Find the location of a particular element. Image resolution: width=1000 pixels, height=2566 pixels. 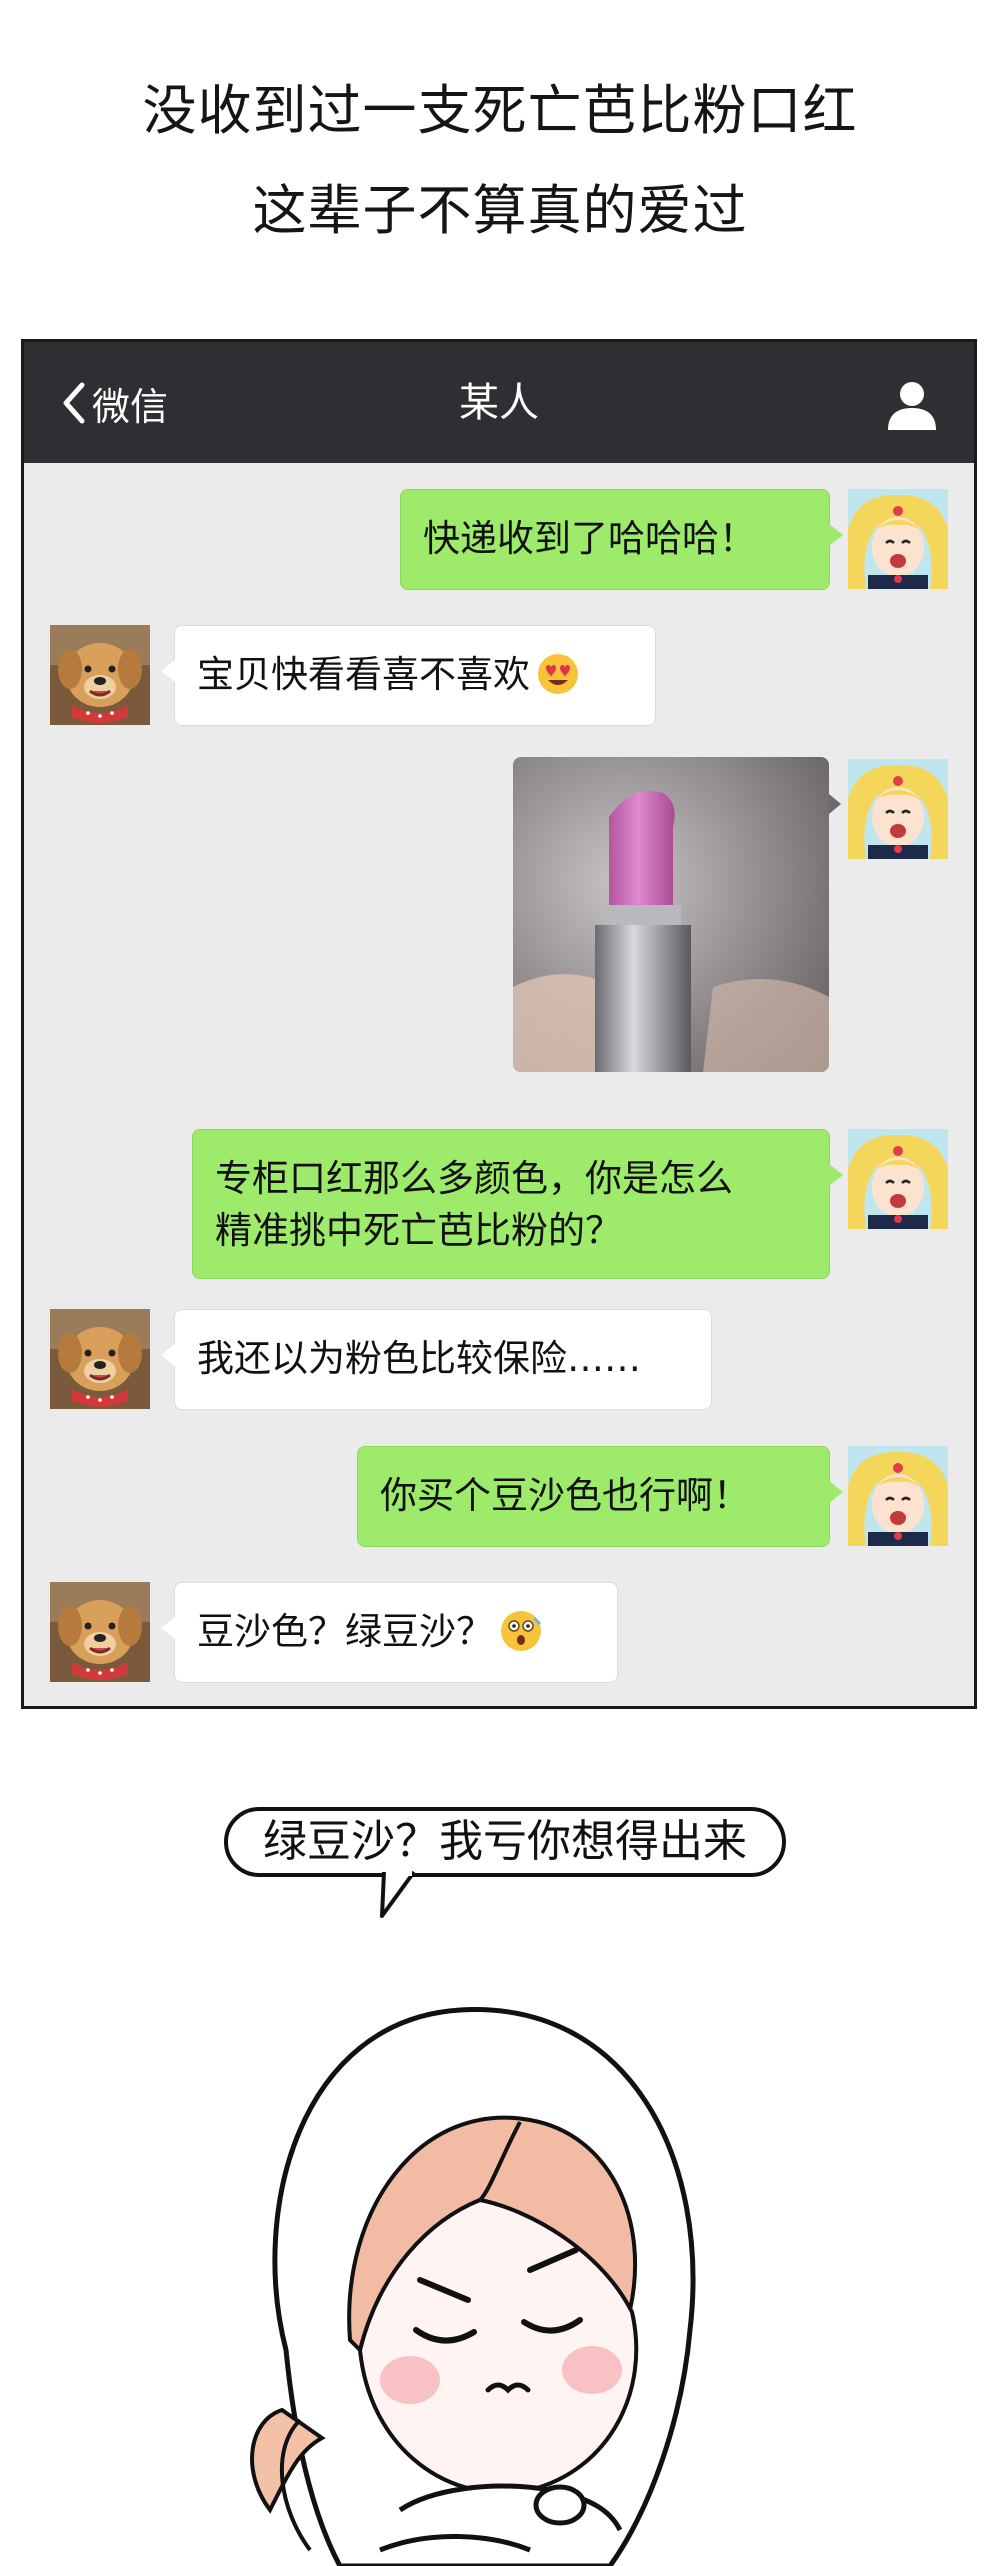

lipstick-photo-message is located at coordinates (671, 914).